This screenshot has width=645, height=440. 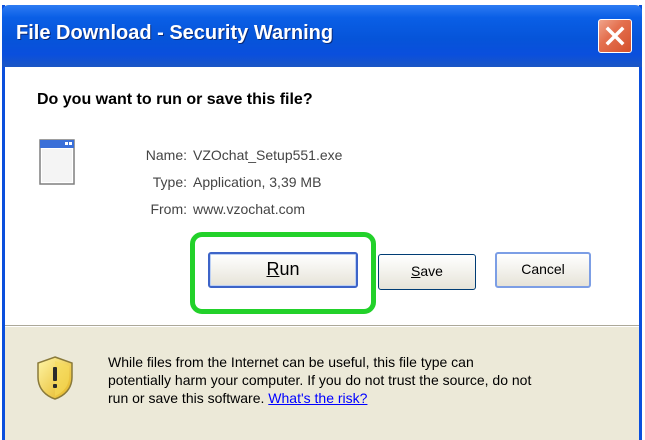 I want to click on run-button-label: Run, so click(x=283, y=269).